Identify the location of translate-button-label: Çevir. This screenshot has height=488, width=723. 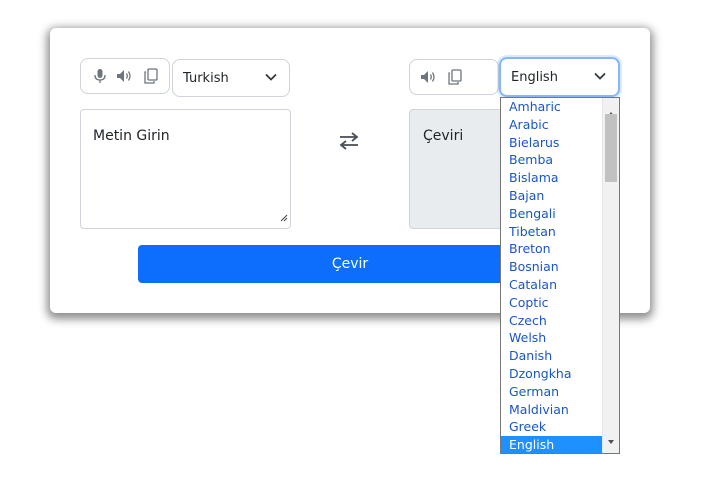
(350, 264).